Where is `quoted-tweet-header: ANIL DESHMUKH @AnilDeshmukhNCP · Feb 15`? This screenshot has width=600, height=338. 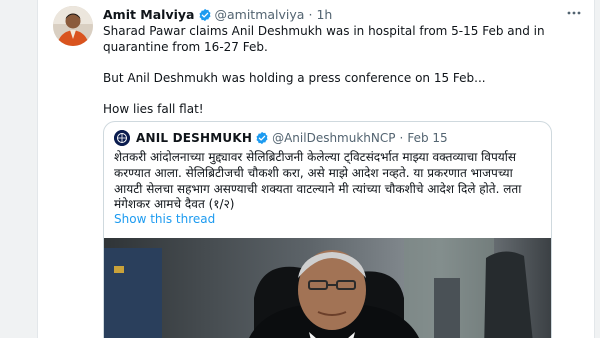
quoted-tweet-header: ANIL DESHMUKH @AnilDeshmukhNCP · Feb 15 is located at coordinates (281, 138).